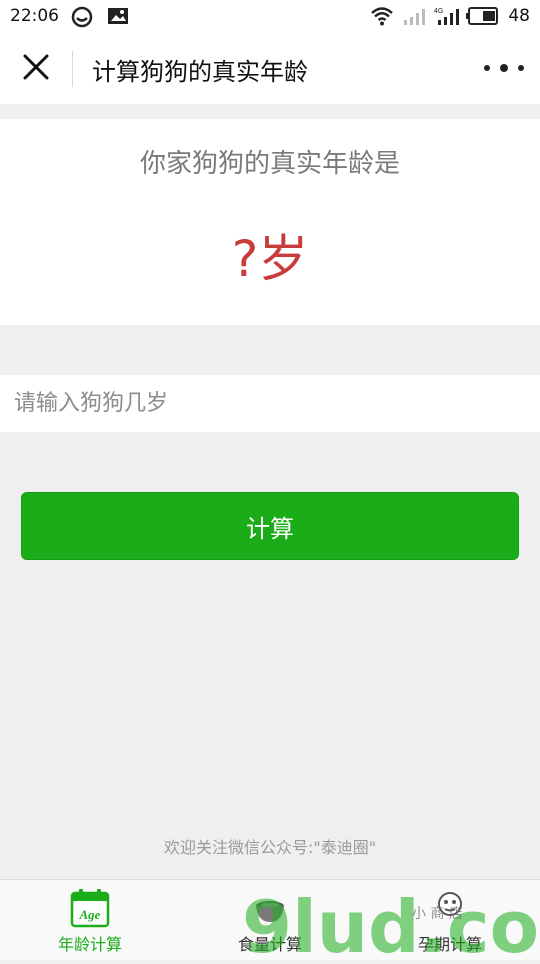  Describe the element at coordinates (447, 16) in the screenshot. I see `4g-signal-icon: 4G` at that location.